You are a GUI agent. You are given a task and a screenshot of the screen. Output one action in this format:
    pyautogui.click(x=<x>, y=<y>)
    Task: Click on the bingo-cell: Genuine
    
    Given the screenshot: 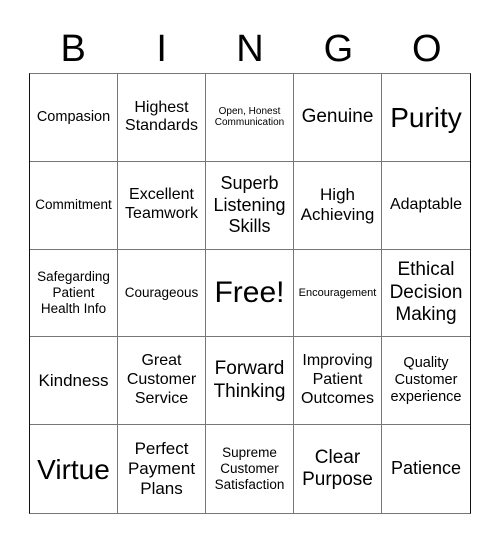 What is the action you would take?
    pyautogui.click(x=338, y=118)
    